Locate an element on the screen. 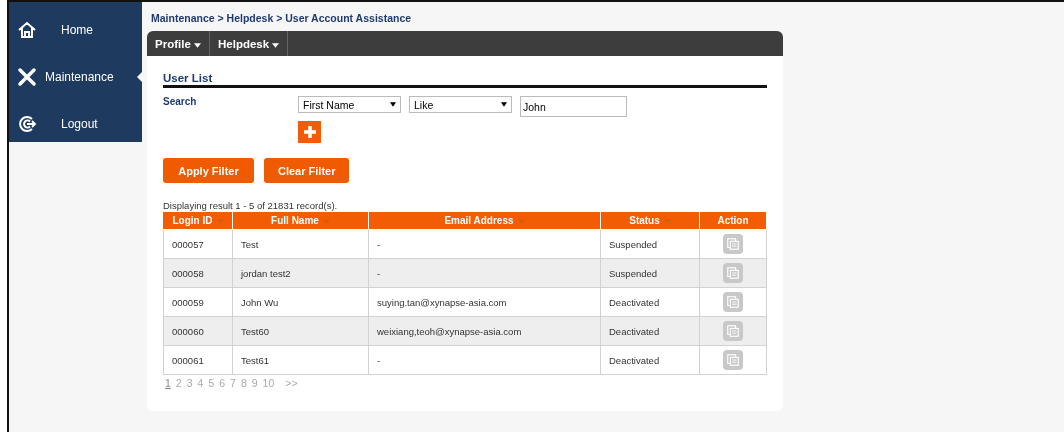  sidebar-item: Home is located at coordinates (75, 29).